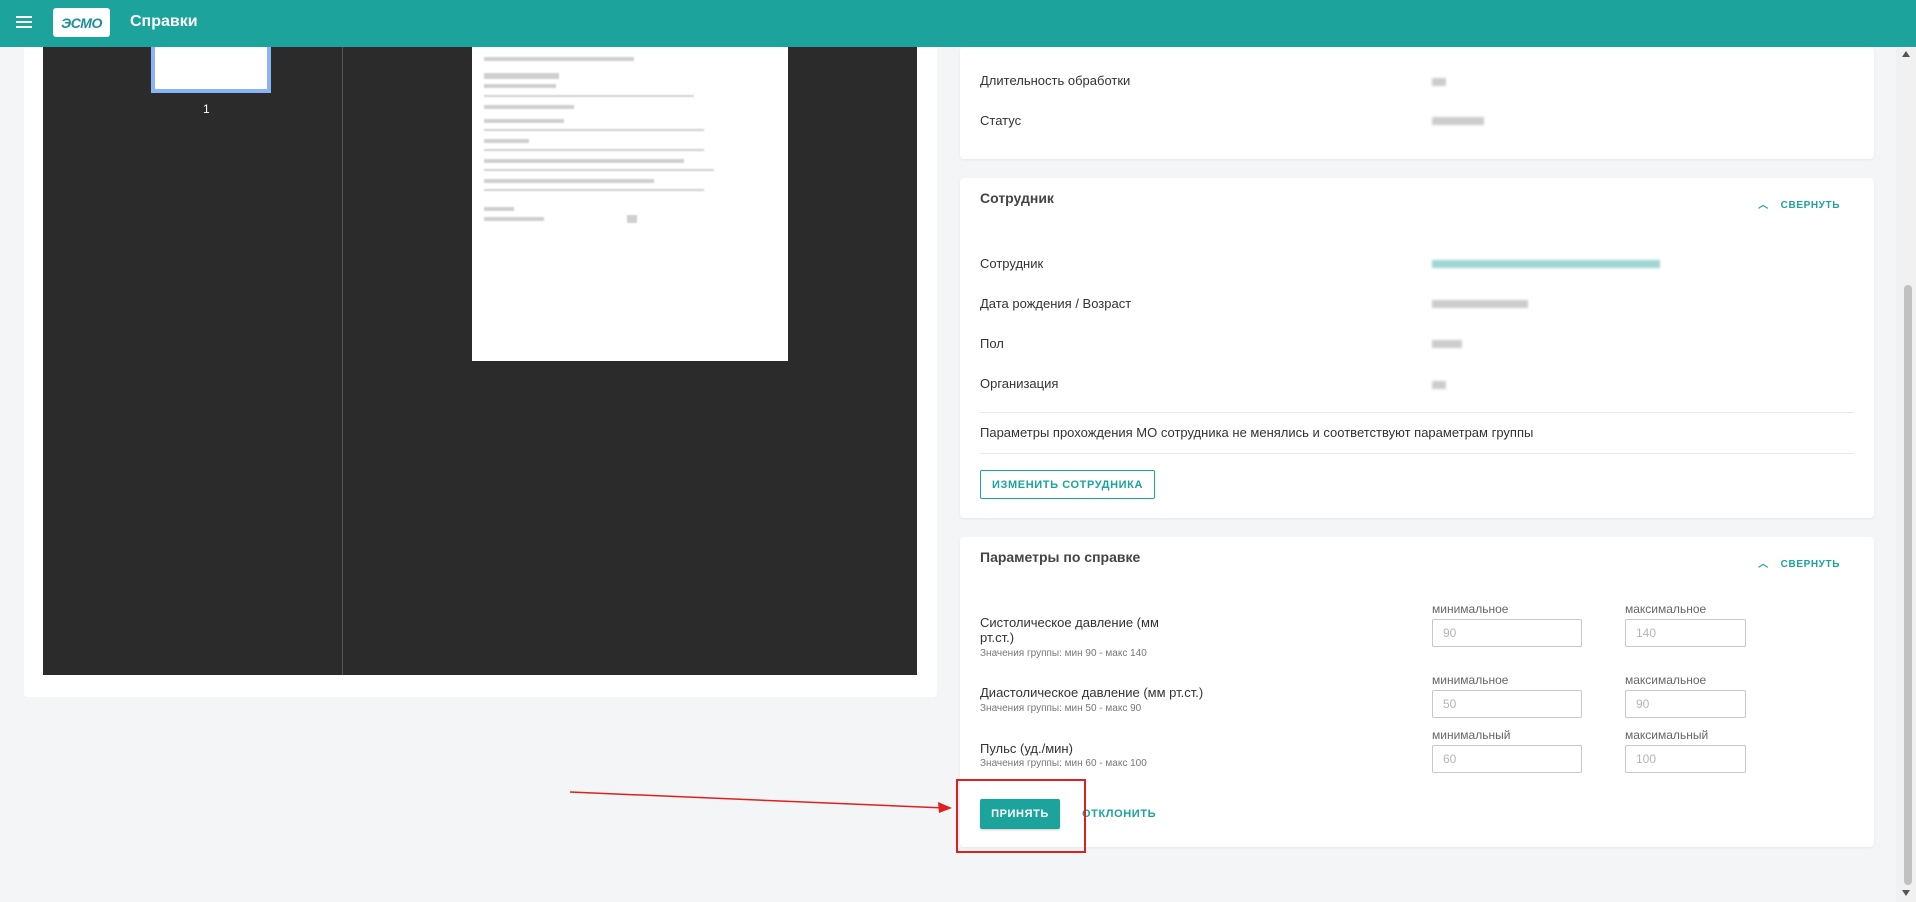 The height and width of the screenshot is (902, 1916). What do you see at coordinates (1056, 303) in the screenshot?
I see `birthdate-age-label: Дата рождения / Возраст` at bounding box center [1056, 303].